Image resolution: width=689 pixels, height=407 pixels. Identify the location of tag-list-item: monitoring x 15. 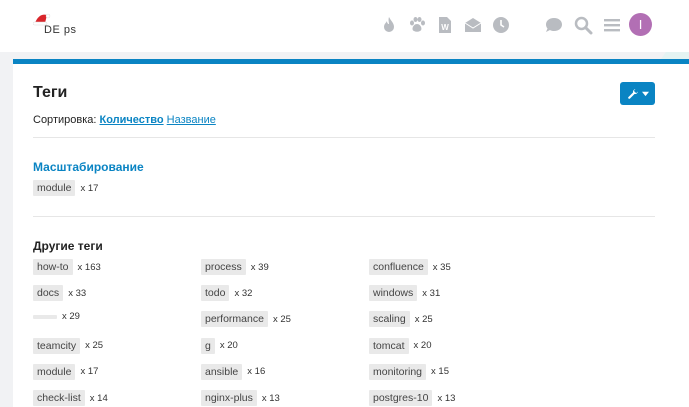
(409, 371).